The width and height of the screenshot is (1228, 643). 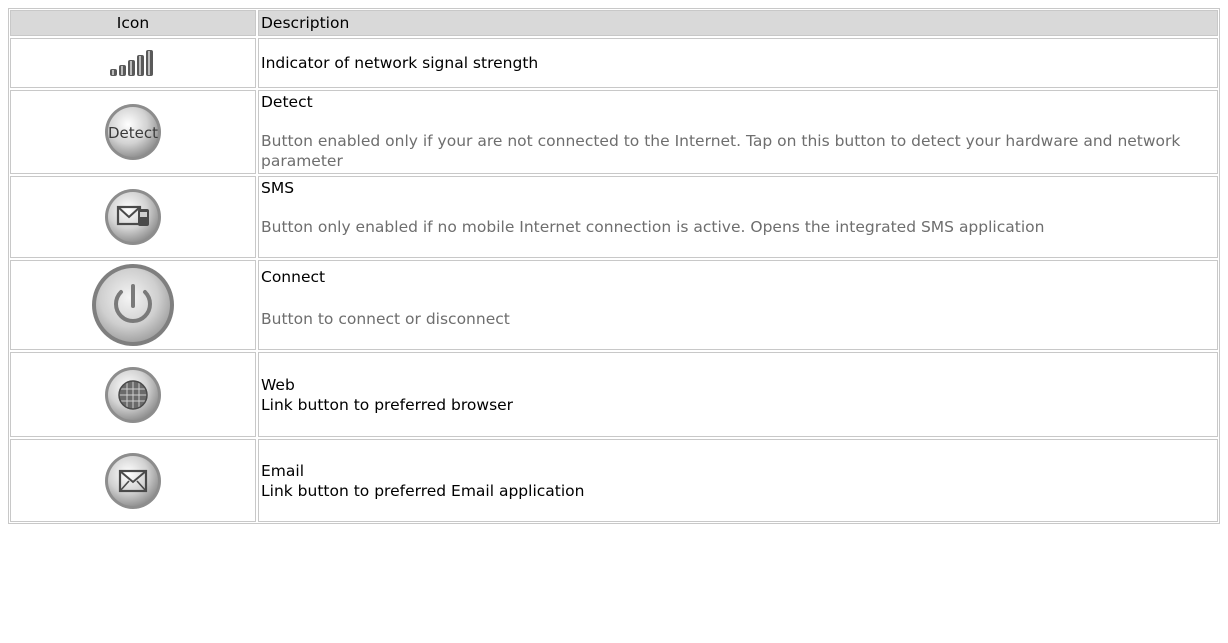 What do you see at coordinates (287, 102) in the screenshot?
I see `row-title: Detect` at bounding box center [287, 102].